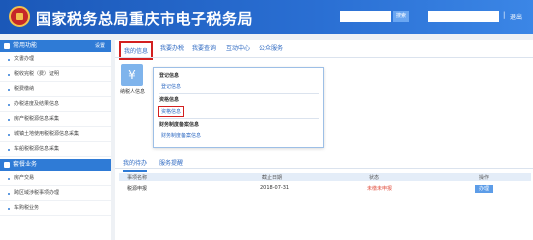  Describe the element at coordinates (137, 189) in the screenshot. I see `row-item-name: 税源申报` at that location.